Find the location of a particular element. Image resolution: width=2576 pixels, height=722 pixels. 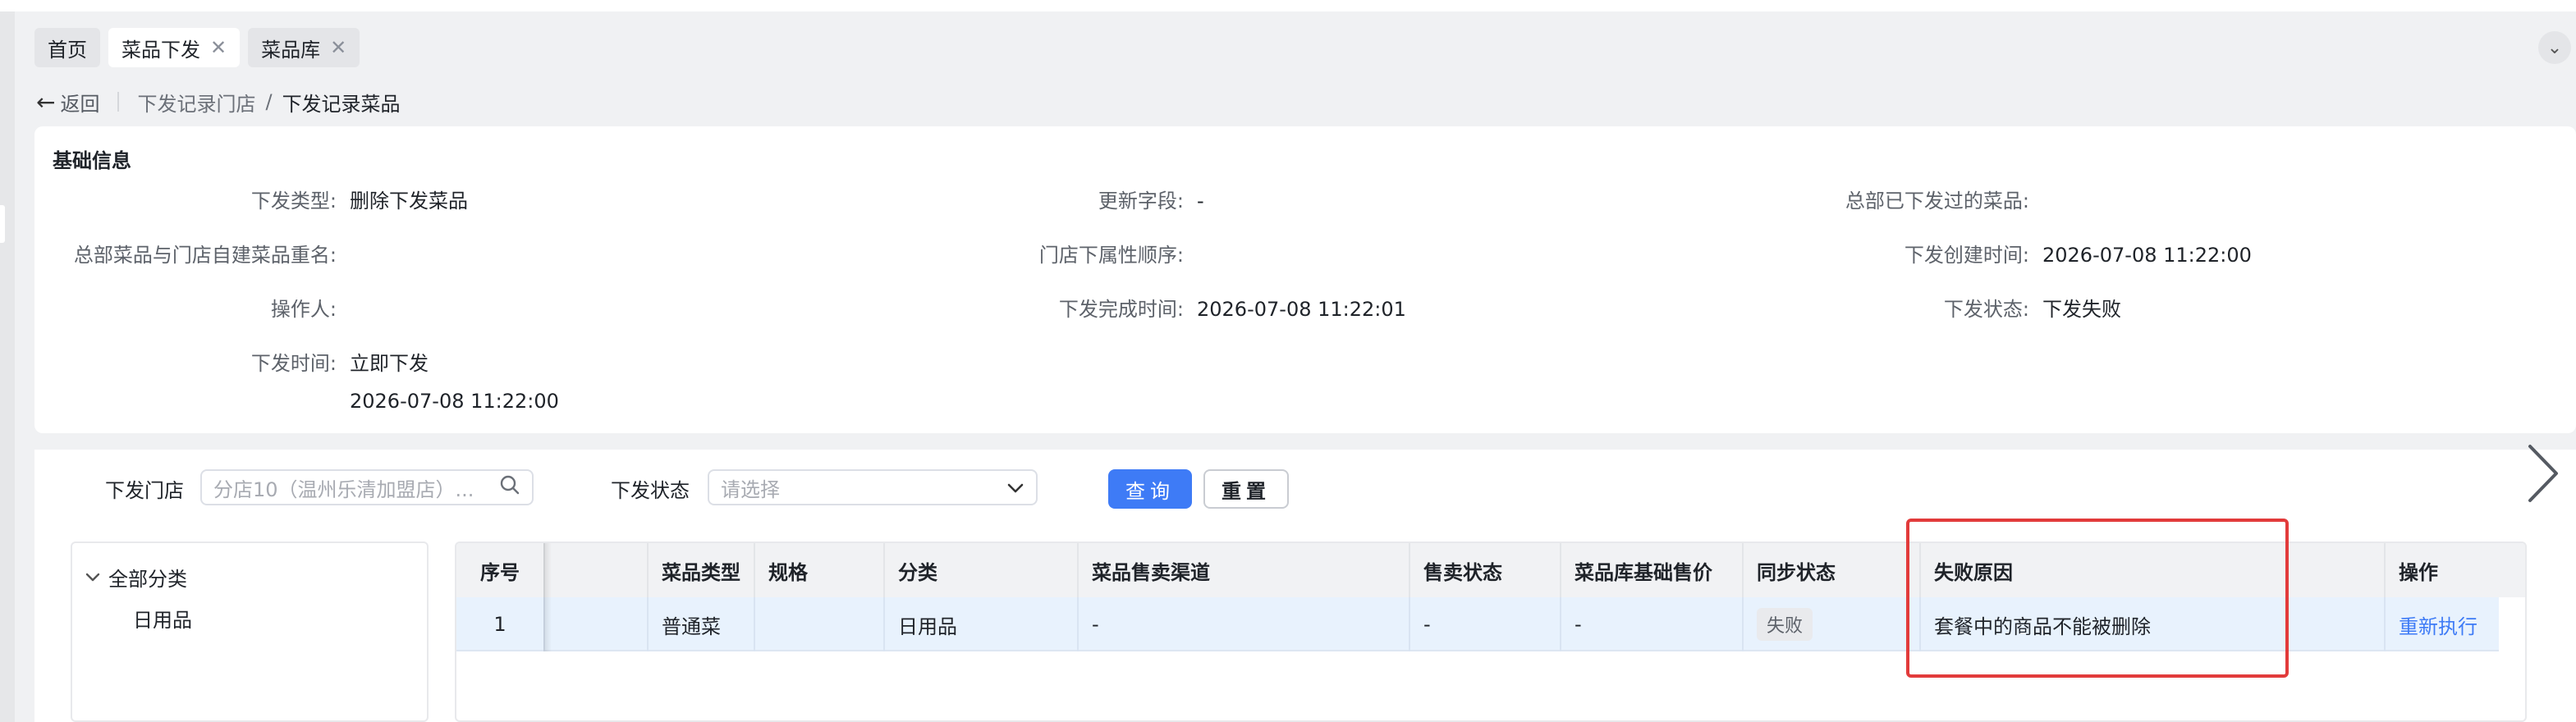

divider is located at coordinates (119, 102).